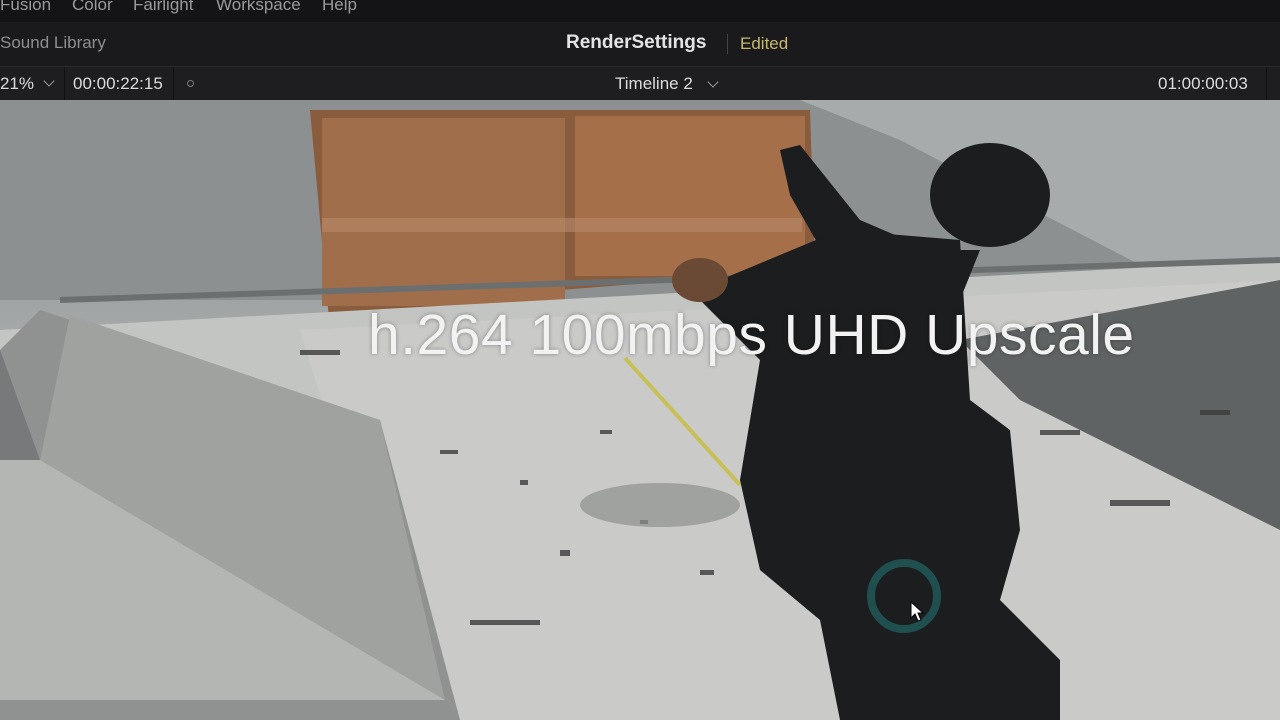  What do you see at coordinates (636, 42) in the screenshot?
I see `project-title: RenderSettings` at bounding box center [636, 42].